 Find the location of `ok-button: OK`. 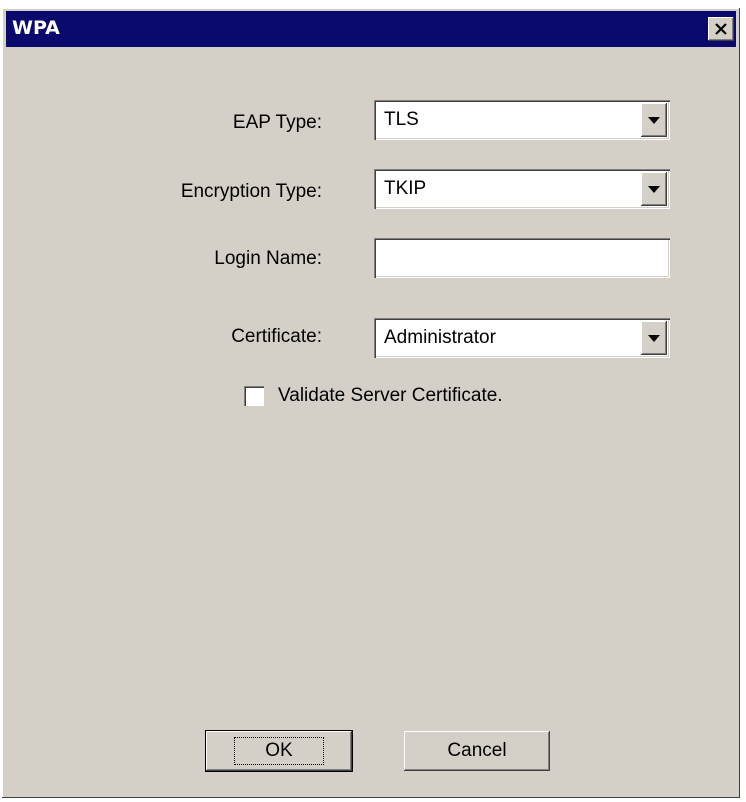

ok-button: OK is located at coordinates (279, 751).